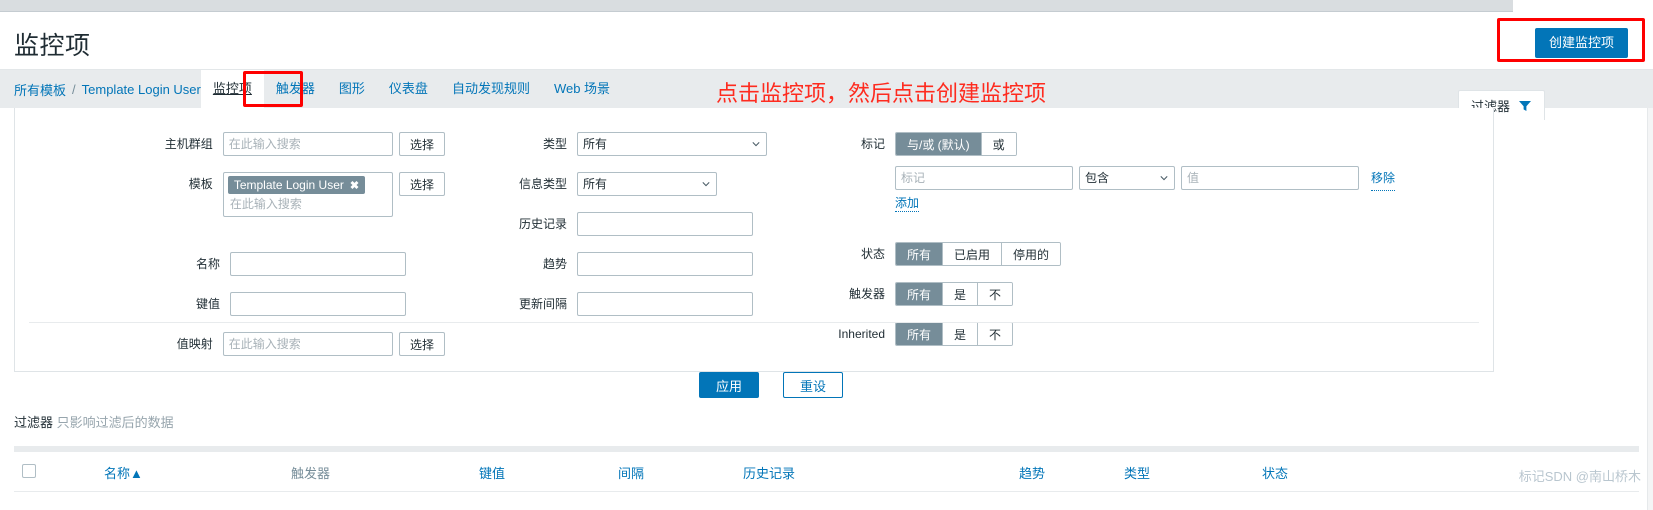 The image size is (1653, 510). What do you see at coordinates (938, 144) in the screenshot?
I see `tags-operator-andor: 与/或 (默认)` at bounding box center [938, 144].